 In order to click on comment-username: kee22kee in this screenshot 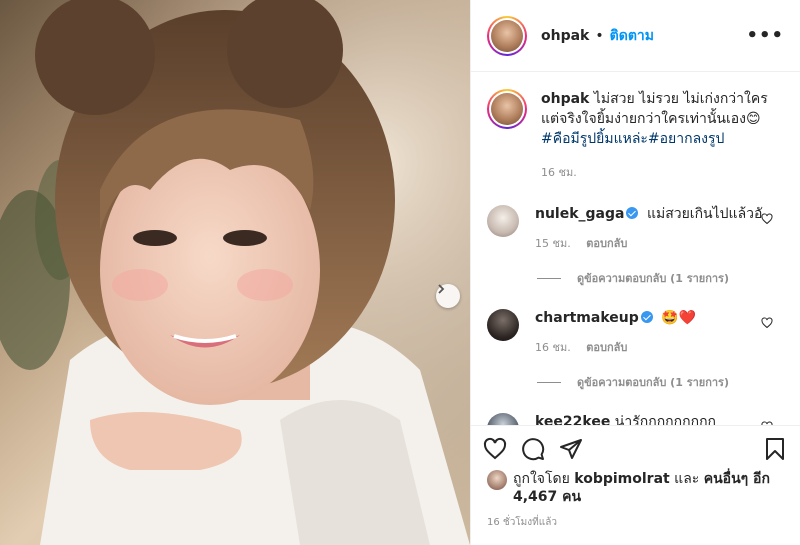, I will do `click(572, 419)`.